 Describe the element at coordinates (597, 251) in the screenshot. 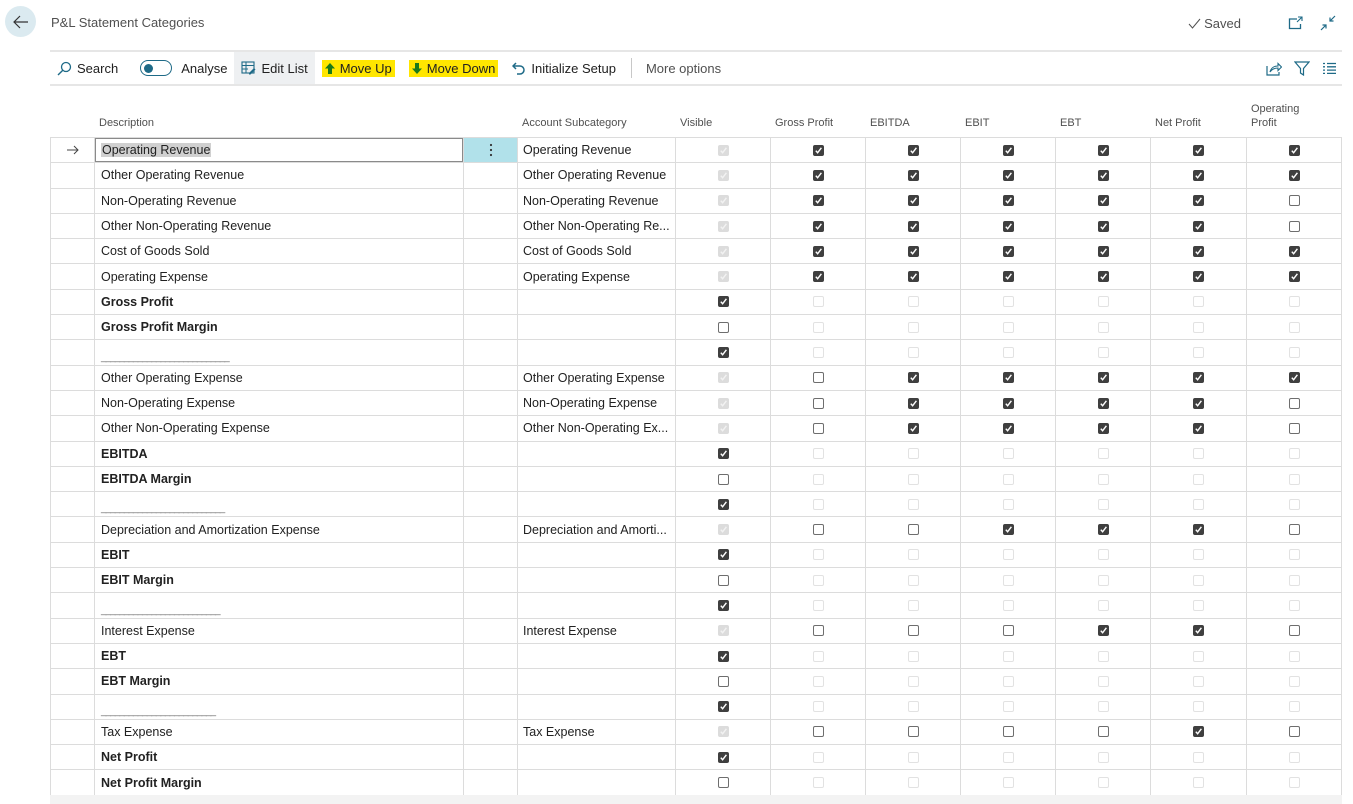

I see `account-subcategory-cell: Cost of Goods Sold` at that location.